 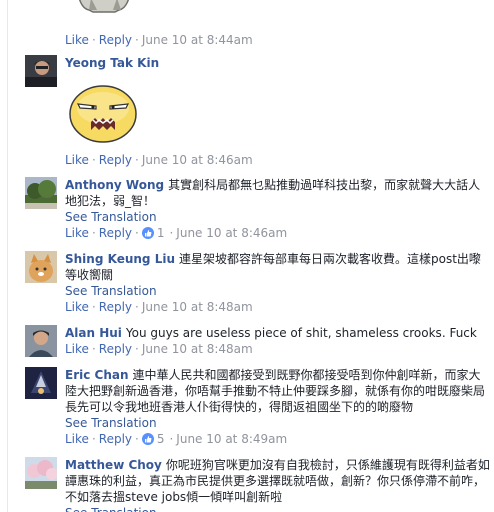 What do you see at coordinates (120, 259) in the screenshot?
I see `comment-author: Shing Keung Liu` at bounding box center [120, 259].